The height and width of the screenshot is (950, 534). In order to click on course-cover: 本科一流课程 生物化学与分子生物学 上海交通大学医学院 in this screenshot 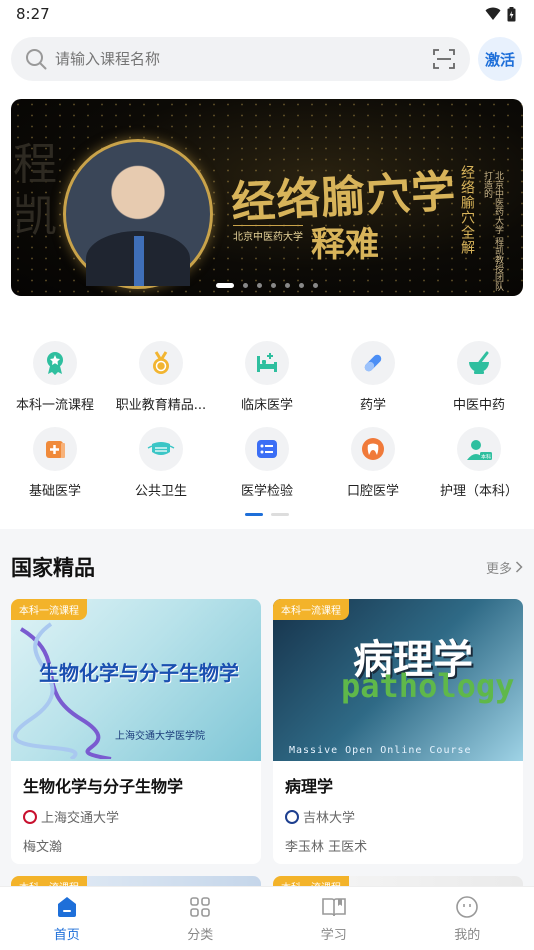, I will do `click(136, 680)`.